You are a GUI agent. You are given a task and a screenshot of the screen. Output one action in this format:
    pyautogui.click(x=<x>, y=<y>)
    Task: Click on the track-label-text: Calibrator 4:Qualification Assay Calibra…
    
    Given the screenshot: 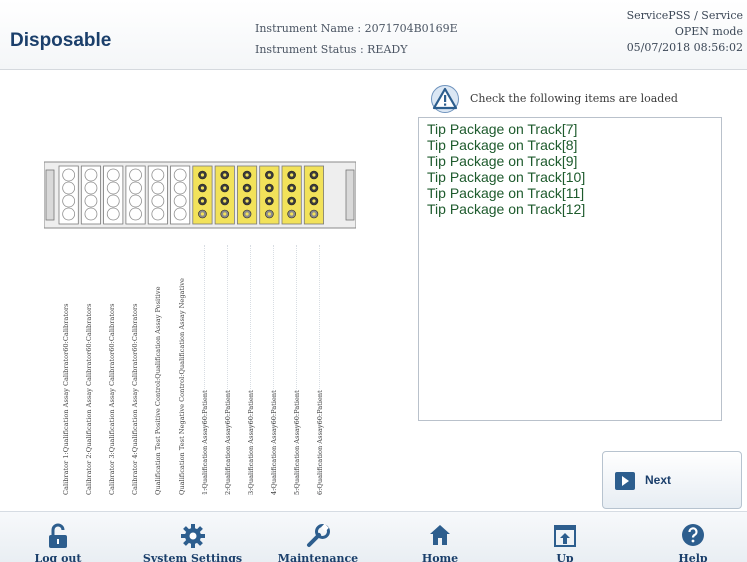 What is the action you would take?
    pyautogui.click(x=135, y=399)
    